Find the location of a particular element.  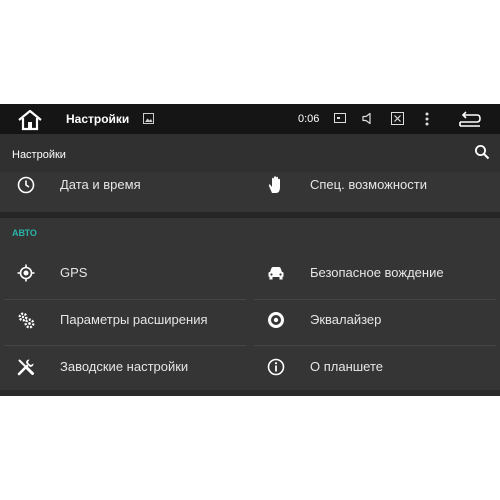

list-item-label: GPS is located at coordinates (74, 272).